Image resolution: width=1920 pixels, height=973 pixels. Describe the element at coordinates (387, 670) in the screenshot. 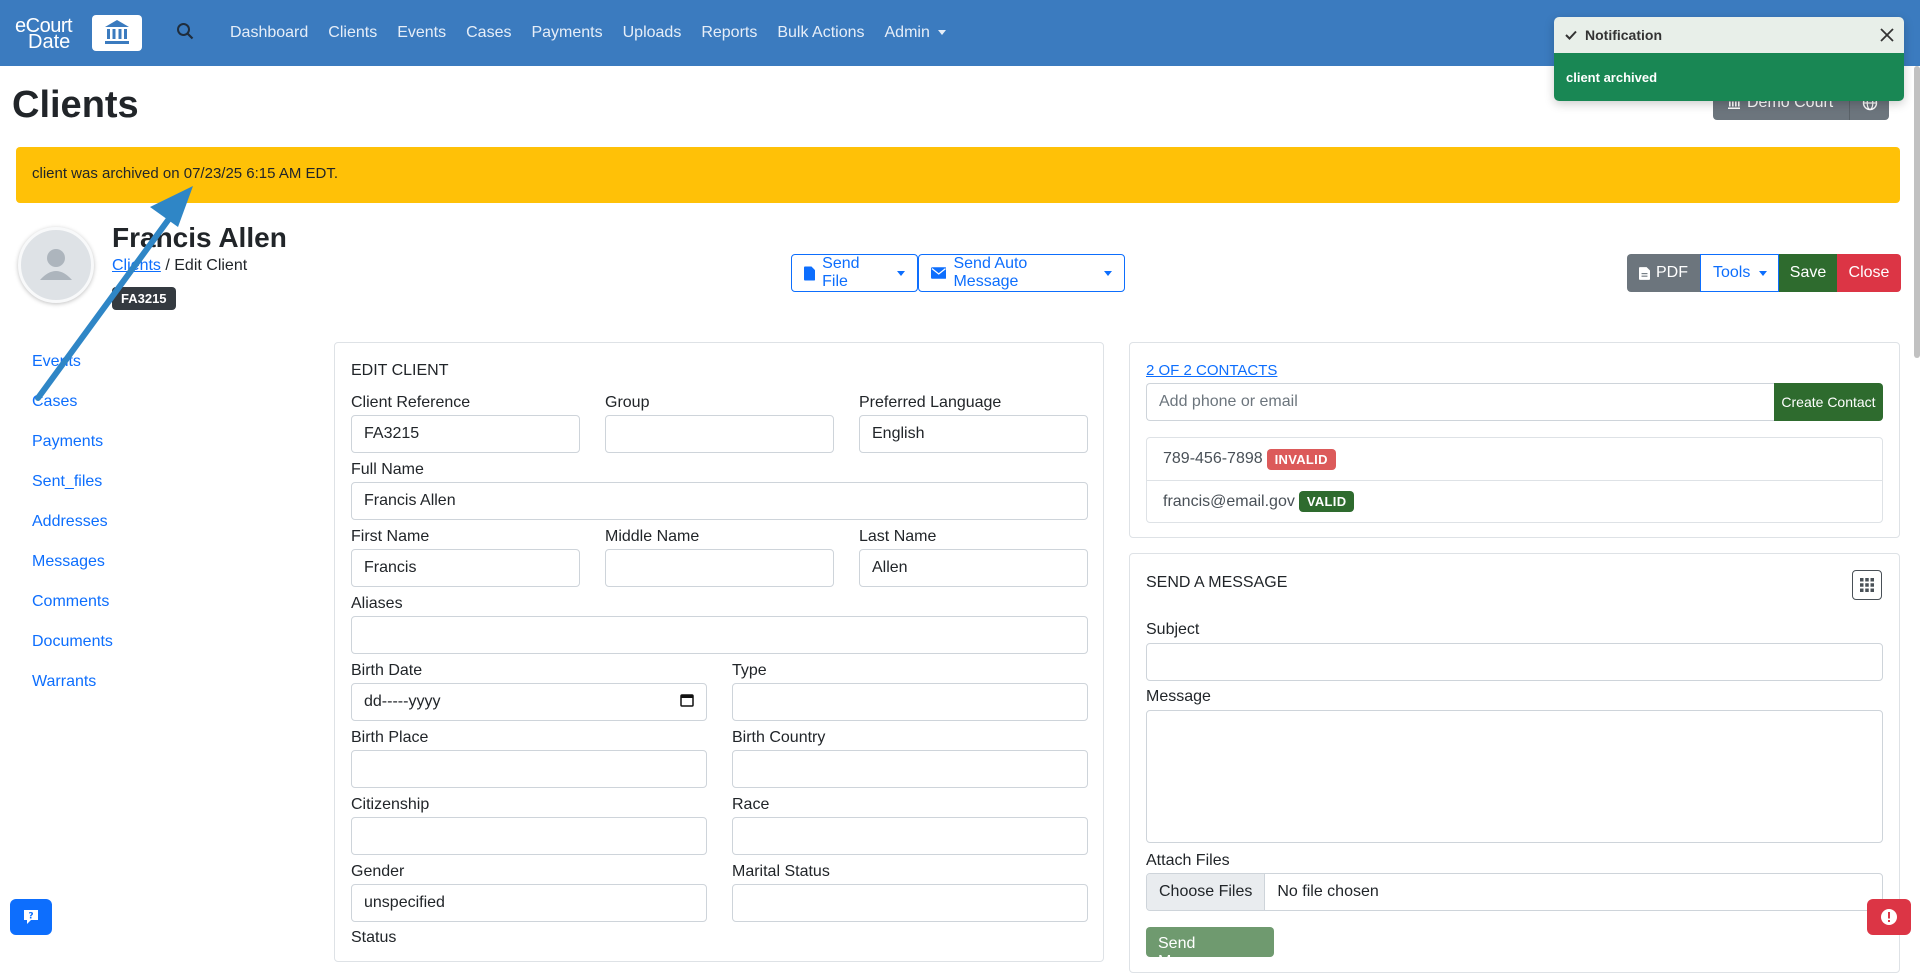

I see `birth-date-label: Birth Date` at that location.